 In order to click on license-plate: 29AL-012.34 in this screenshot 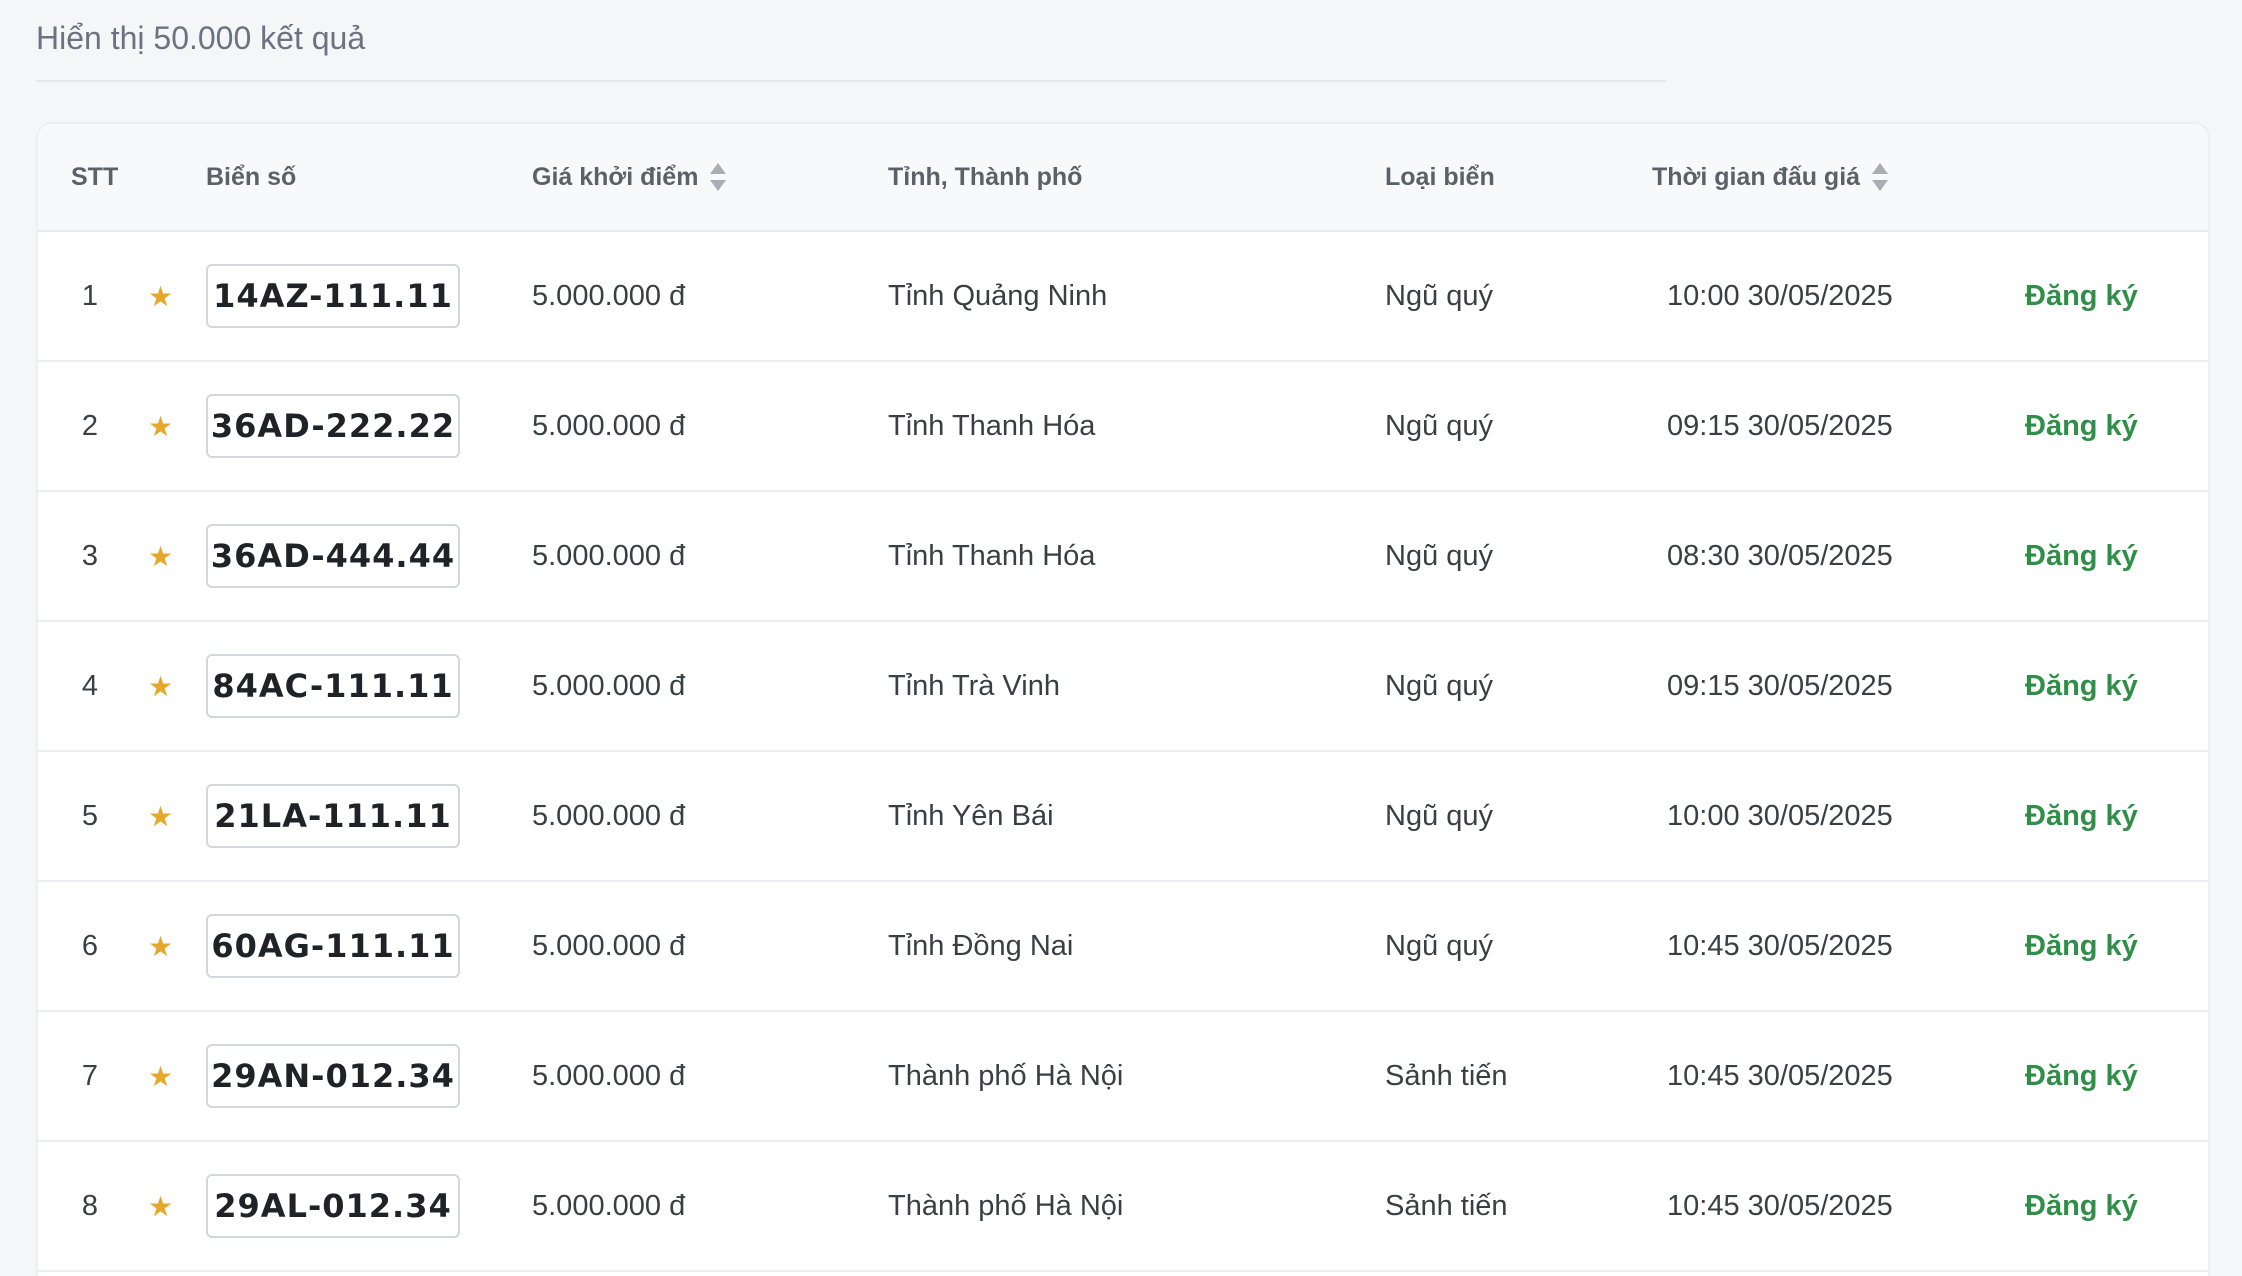, I will do `click(333, 1206)`.